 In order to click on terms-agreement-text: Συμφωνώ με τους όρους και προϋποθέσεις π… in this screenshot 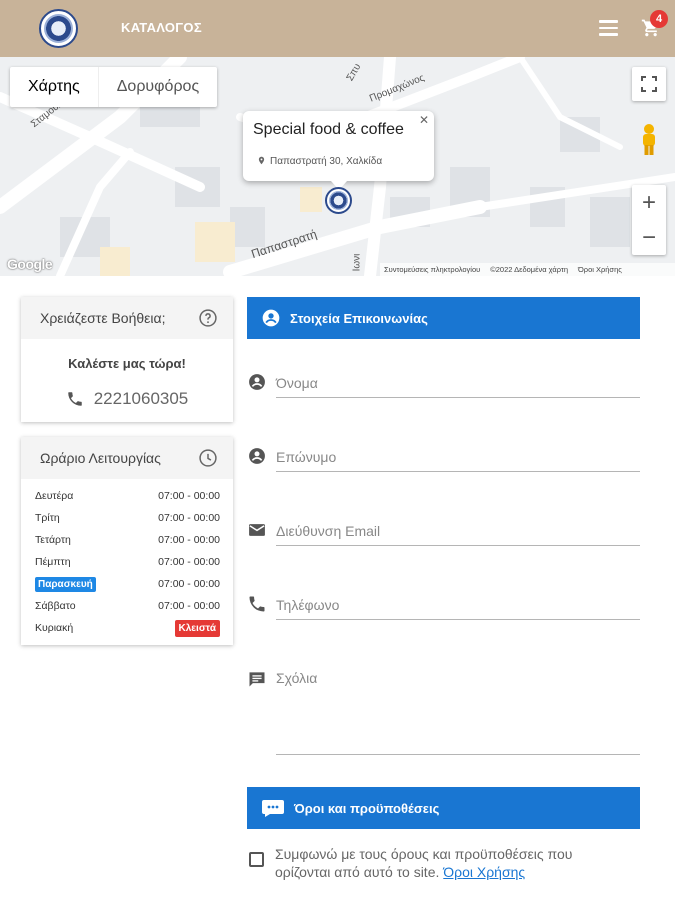, I will do `click(424, 863)`.